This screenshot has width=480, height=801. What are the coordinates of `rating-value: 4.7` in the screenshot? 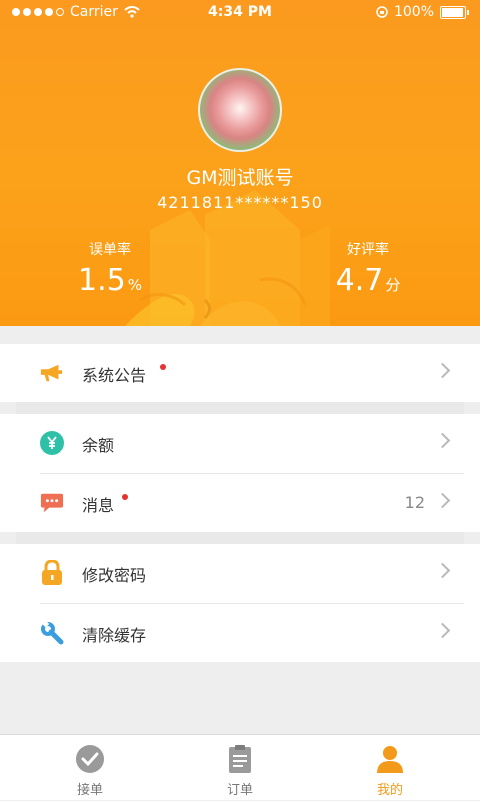 It's located at (359, 280).